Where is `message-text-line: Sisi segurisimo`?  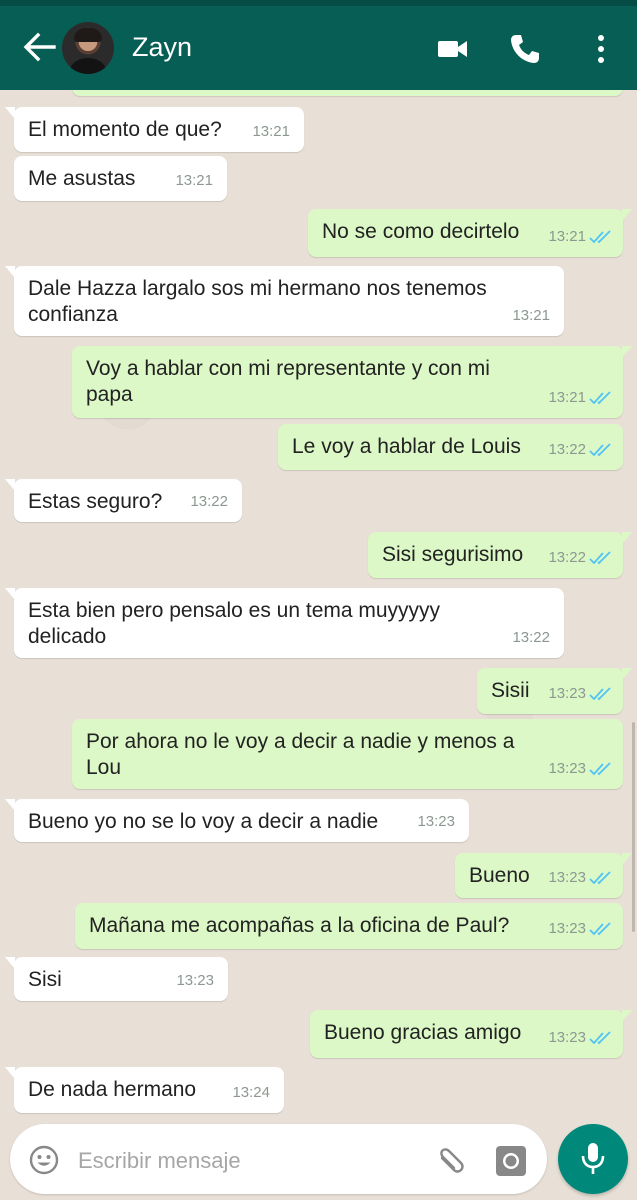
message-text-line: Sisi segurisimo is located at coordinates (453, 554).